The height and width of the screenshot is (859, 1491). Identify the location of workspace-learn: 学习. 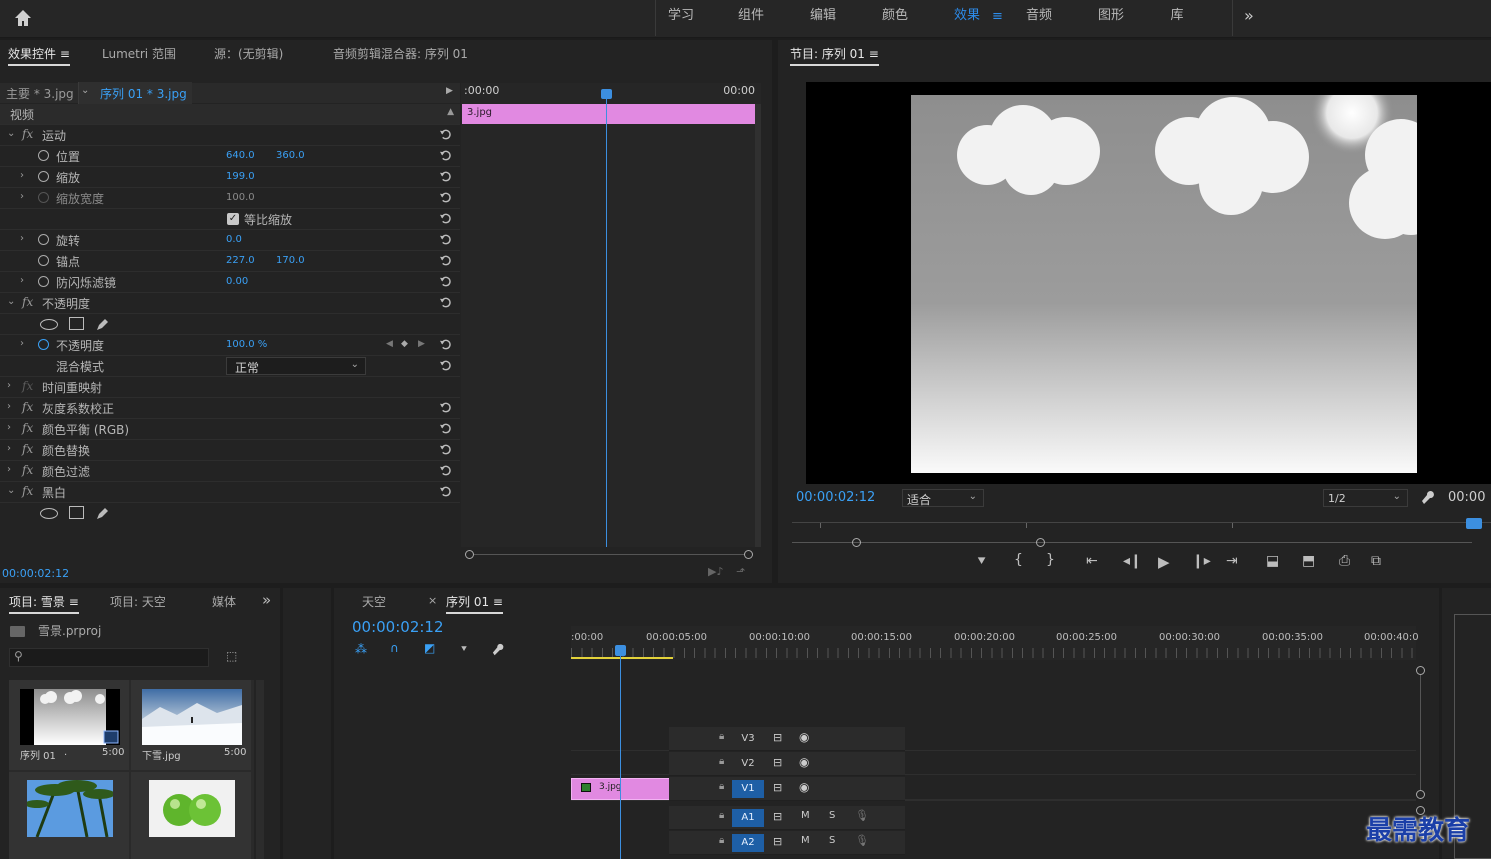
(681, 18).